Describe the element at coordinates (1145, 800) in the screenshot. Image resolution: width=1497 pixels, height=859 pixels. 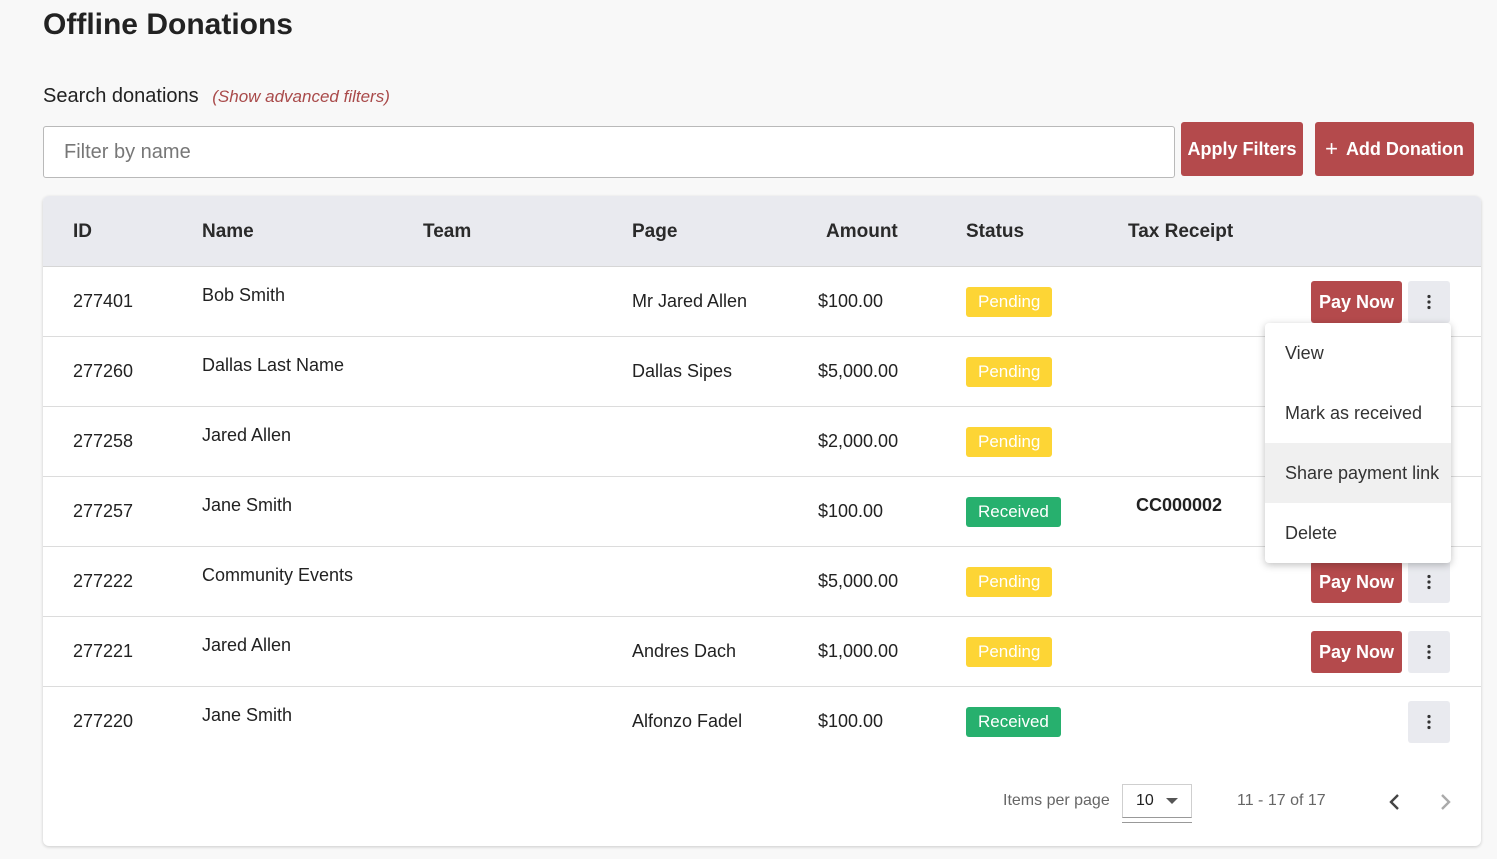
I see `items-per-page-value: 10` at that location.